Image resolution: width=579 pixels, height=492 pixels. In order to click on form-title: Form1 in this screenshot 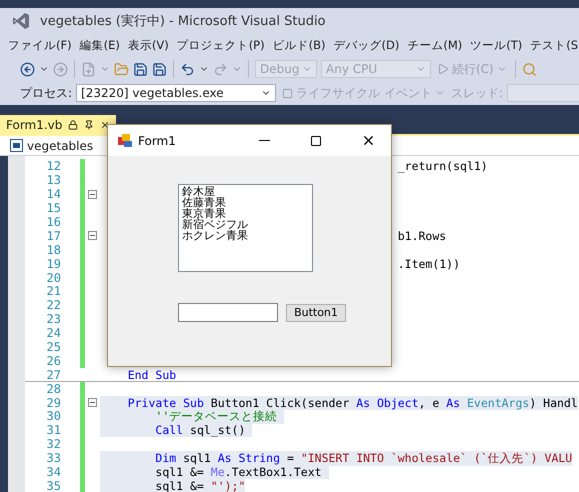, I will do `click(157, 141)`.